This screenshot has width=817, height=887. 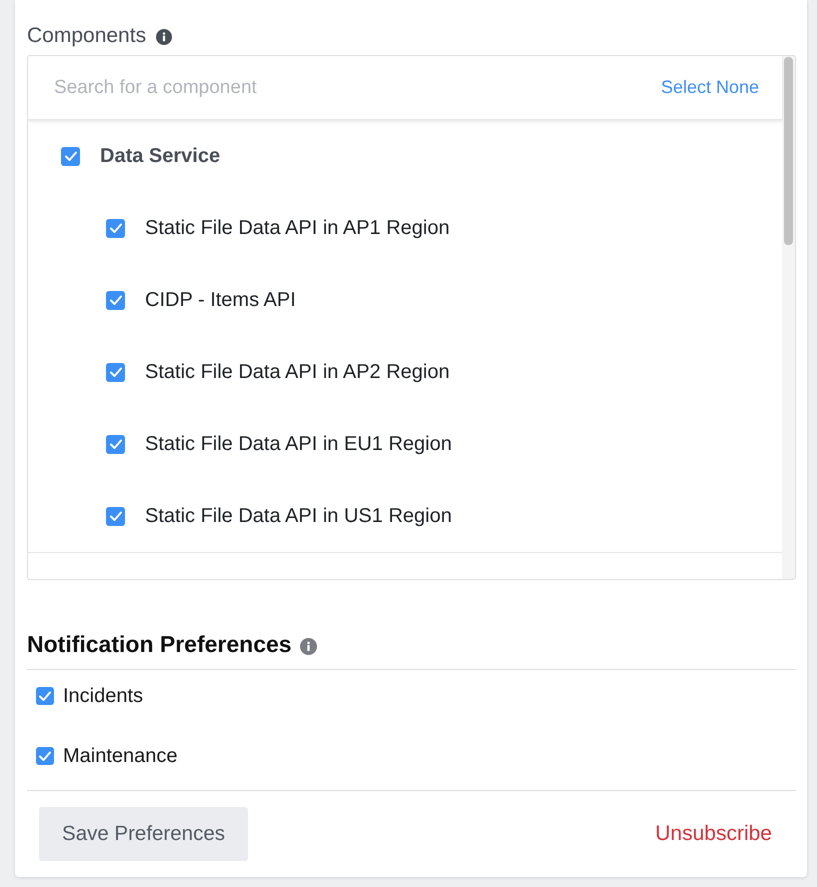 I want to click on unsubscribe-link: Unsubscribe, so click(x=713, y=834).